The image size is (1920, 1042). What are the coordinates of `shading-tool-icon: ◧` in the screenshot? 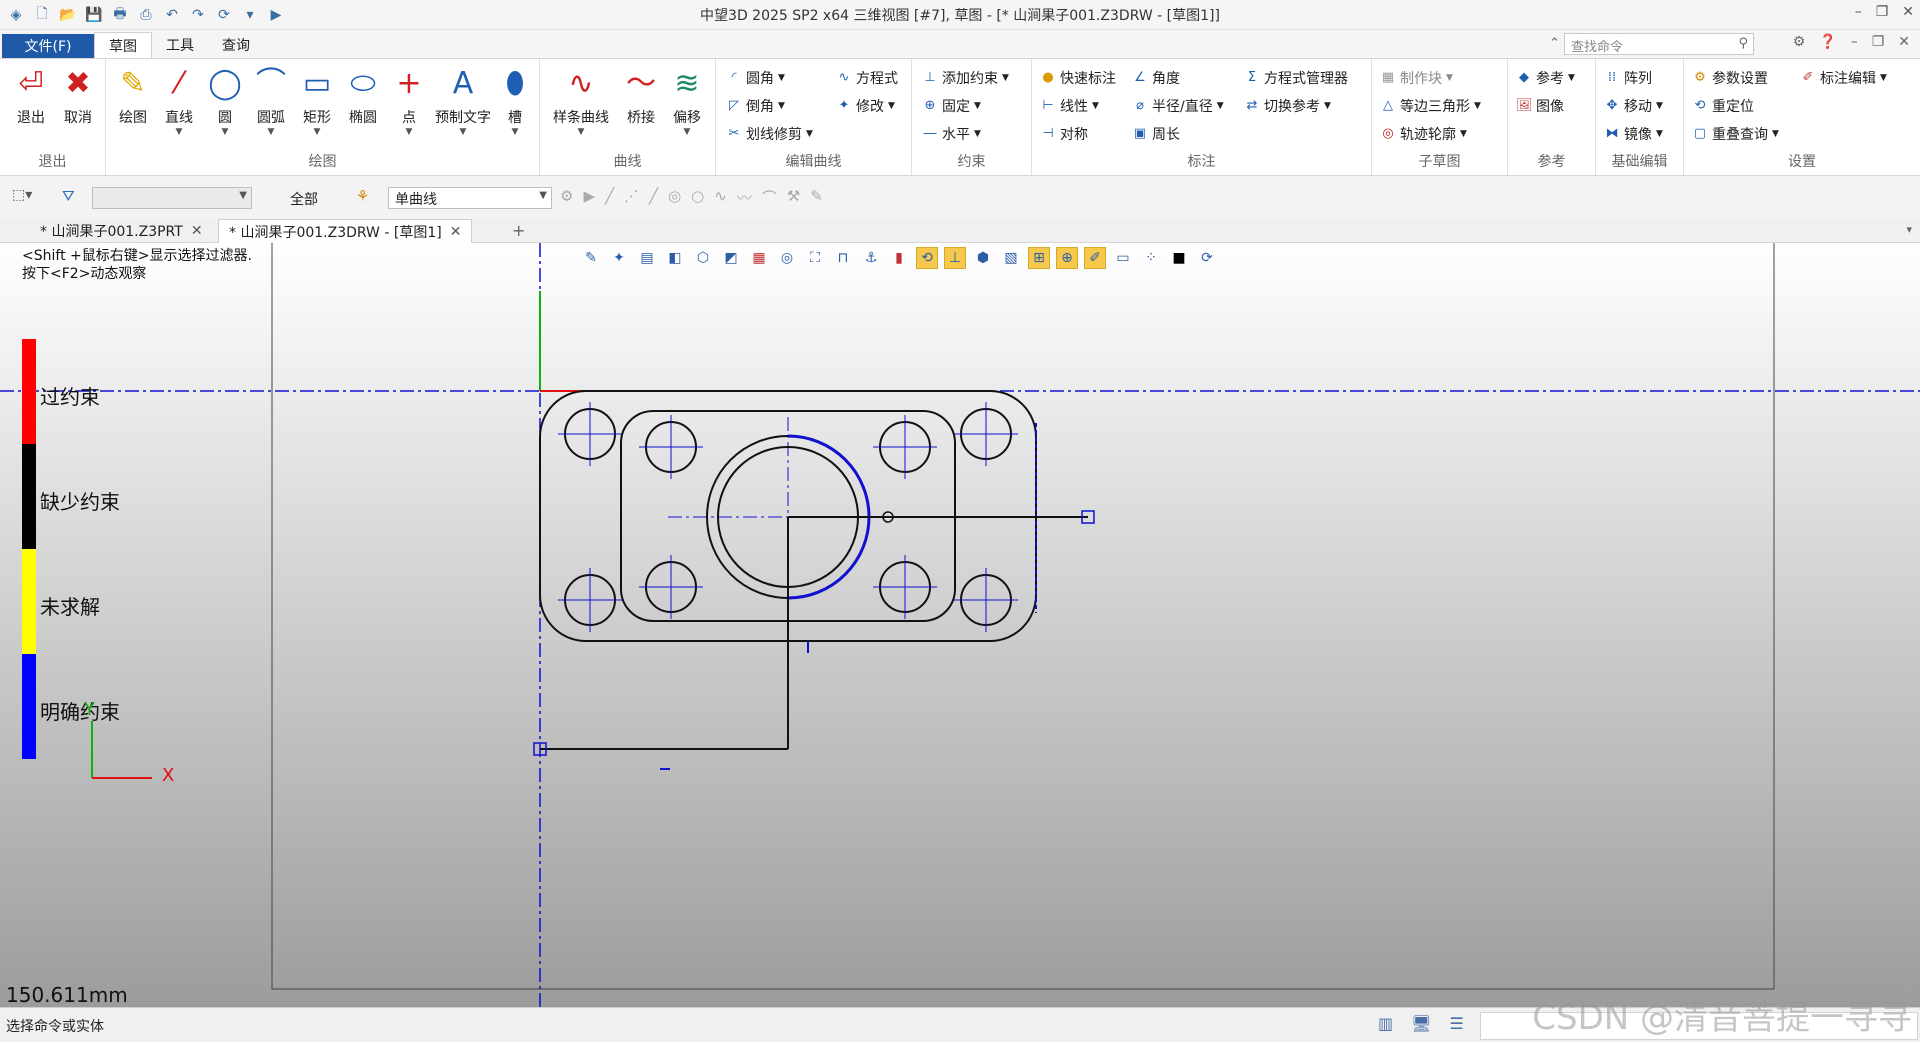 It's located at (675, 258).